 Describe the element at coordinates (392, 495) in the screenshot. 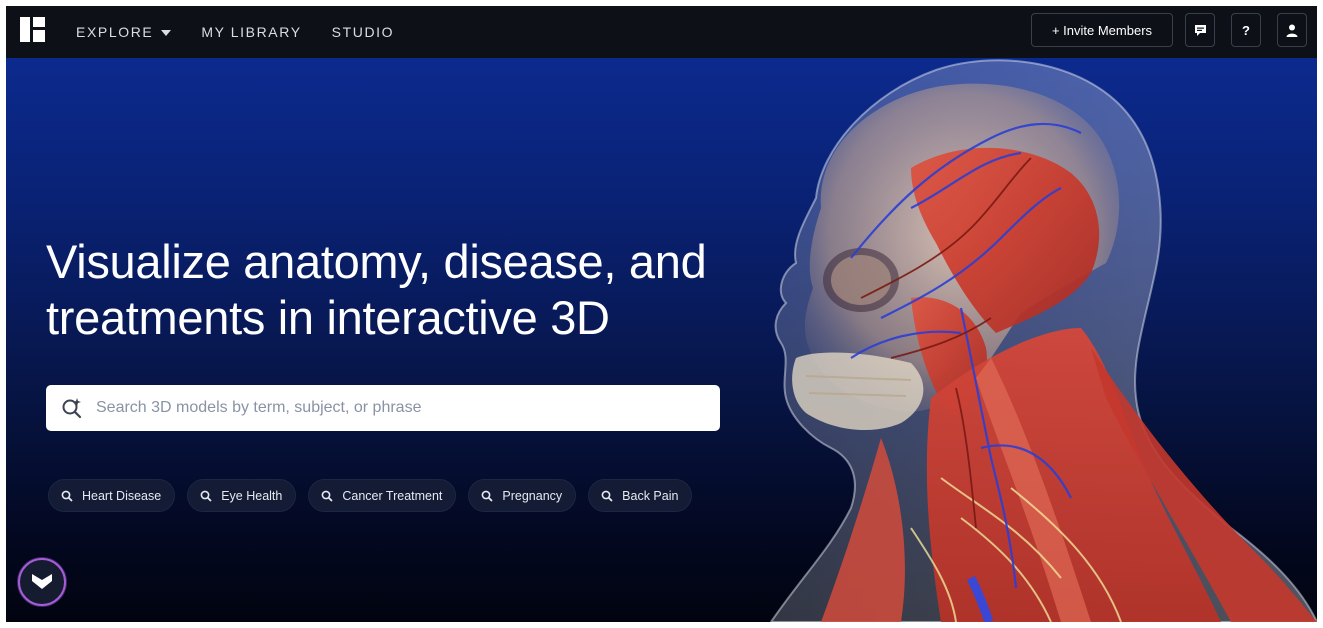

I see `chip-label: Cancer Treatment` at that location.